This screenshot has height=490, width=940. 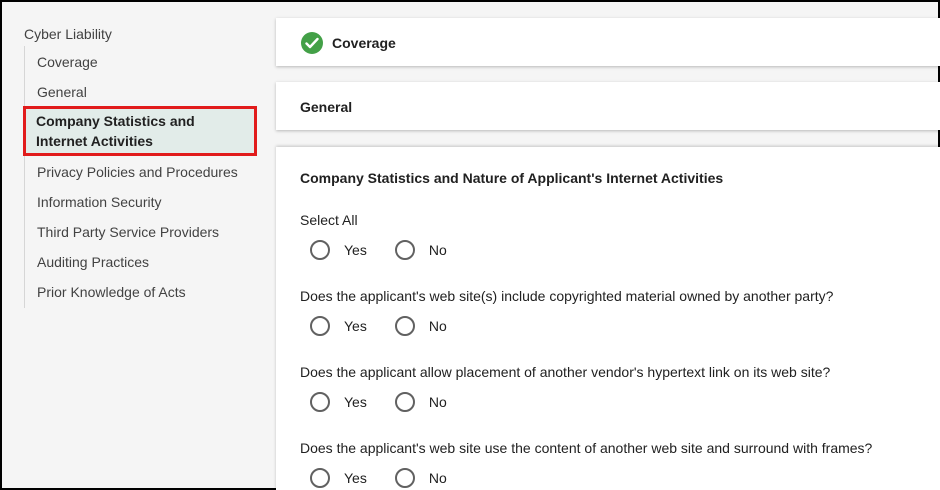 I want to click on select-all-no-radio, so click(x=404, y=250).